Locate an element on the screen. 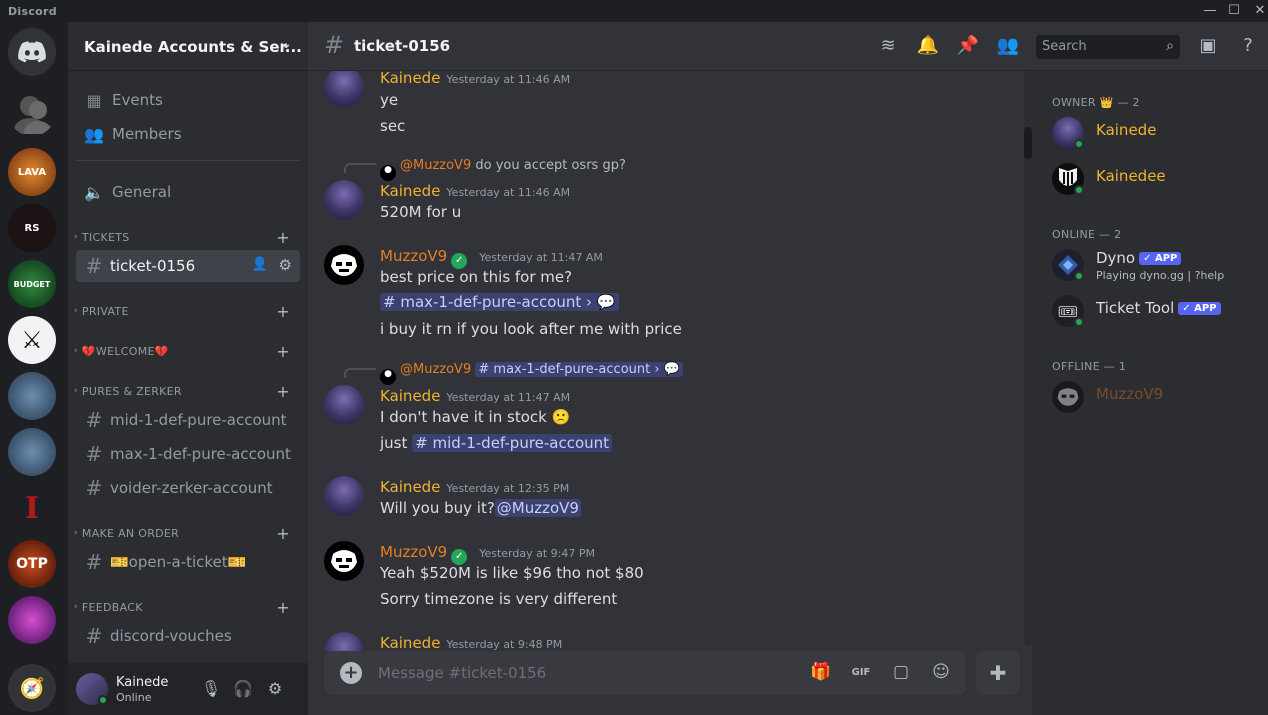 This screenshot has width=1268, height=715. member-dyno: Dyno ✓ APP Playing dyno.gg | ?help is located at coordinates (1157, 265).